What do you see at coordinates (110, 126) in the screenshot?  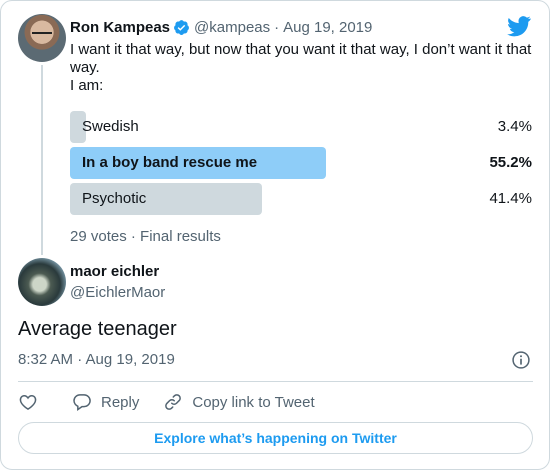 I see `poll-option-label: Swedish` at bounding box center [110, 126].